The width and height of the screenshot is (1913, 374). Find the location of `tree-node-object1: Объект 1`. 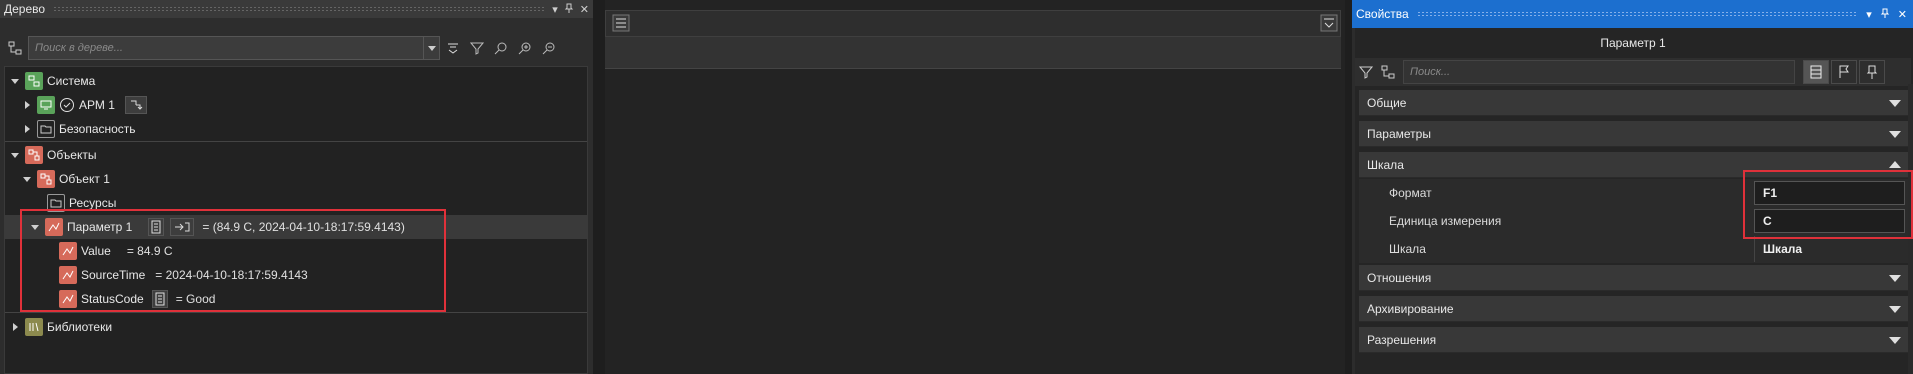

tree-node-object1: Объект 1 is located at coordinates (65, 179).